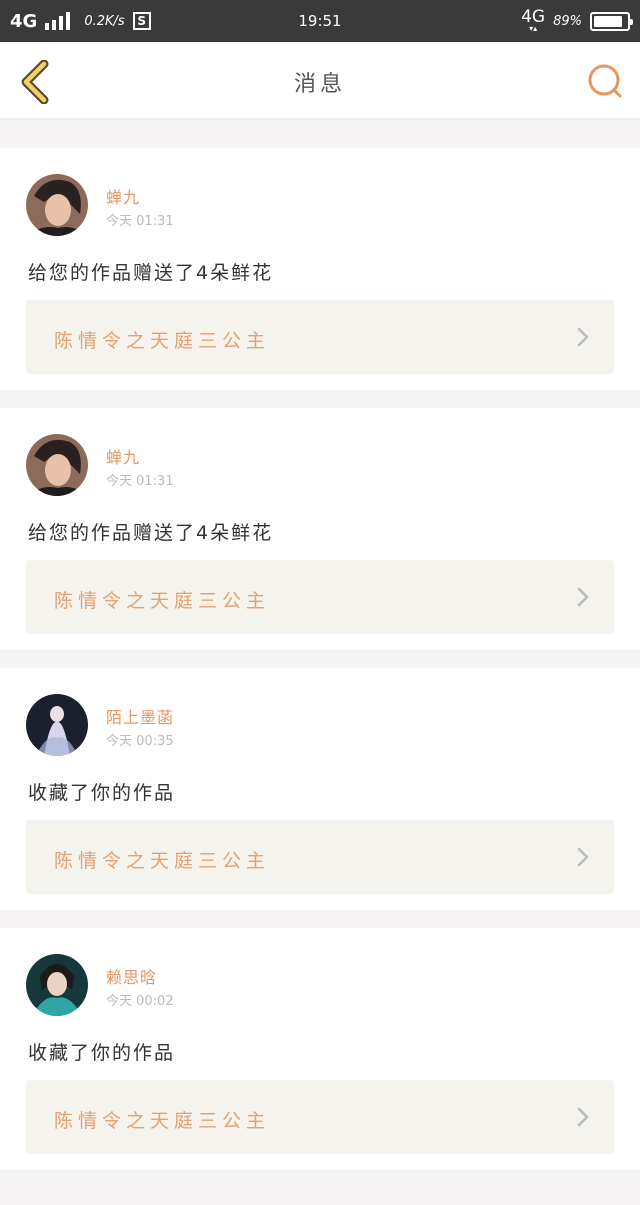  Describe the element at coordinates (140, 716) in the screenshot. I see `sender-name: 陌上墨菡` at that location.